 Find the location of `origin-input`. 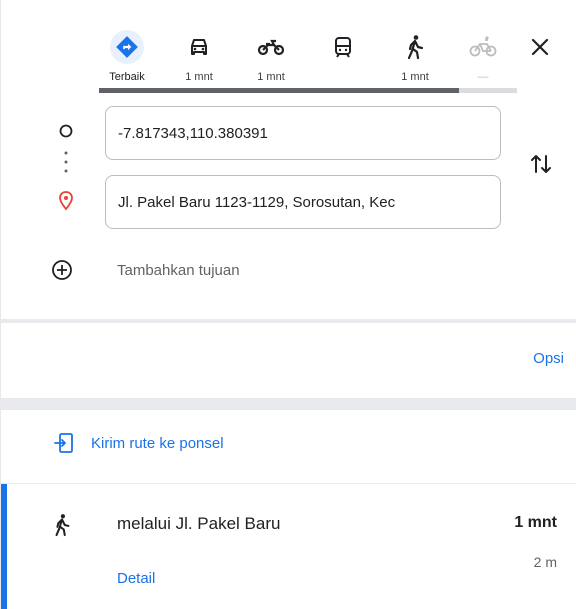

origin-input is located at coordinates (303, 133).